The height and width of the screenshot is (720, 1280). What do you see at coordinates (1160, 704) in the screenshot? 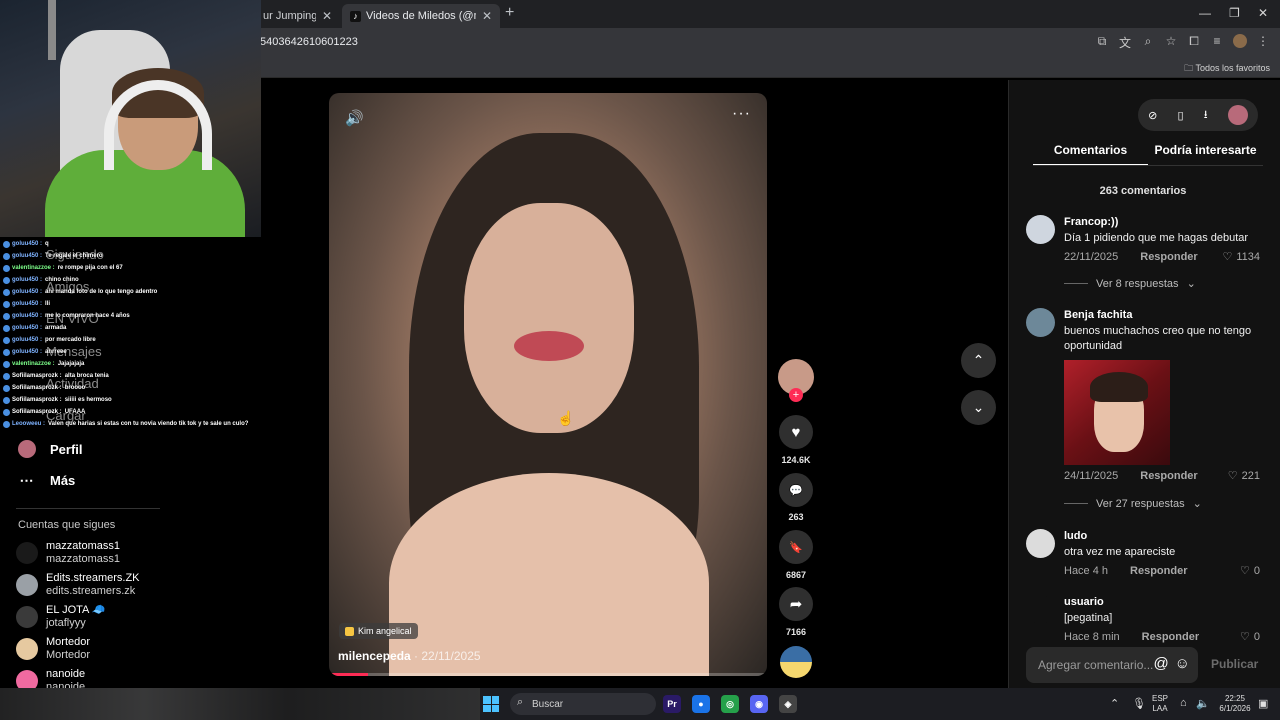
I see `language-indicator: ESP LAA` at bounding box center [1160, 704].